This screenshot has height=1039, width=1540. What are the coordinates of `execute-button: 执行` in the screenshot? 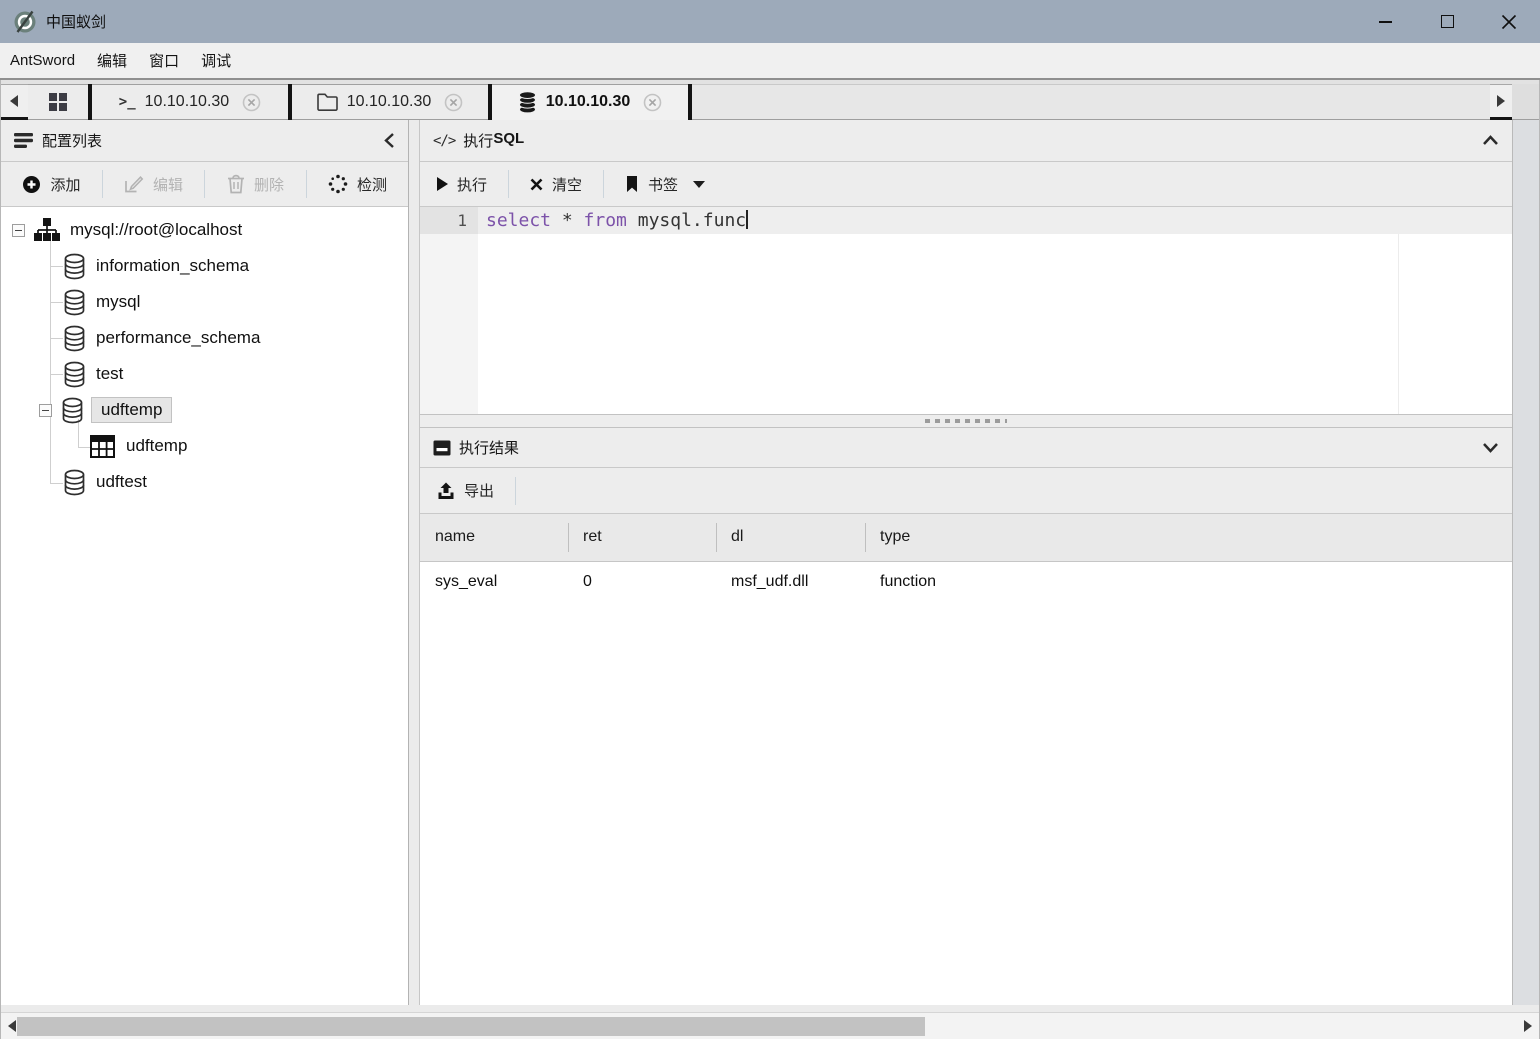 It's located at (472, 184).